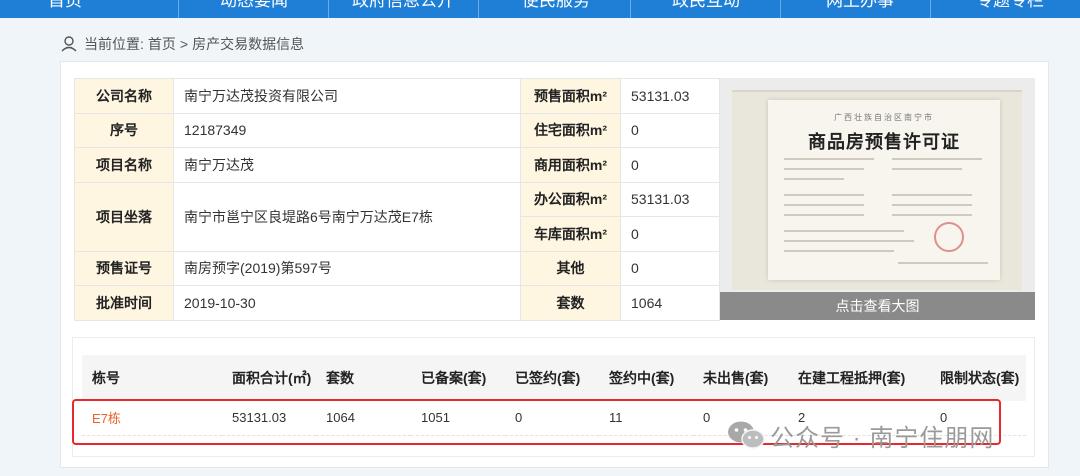 This screenshot has height=476, width=1080. I want to click on office-area-value: 53131.03, so click(670, 199).